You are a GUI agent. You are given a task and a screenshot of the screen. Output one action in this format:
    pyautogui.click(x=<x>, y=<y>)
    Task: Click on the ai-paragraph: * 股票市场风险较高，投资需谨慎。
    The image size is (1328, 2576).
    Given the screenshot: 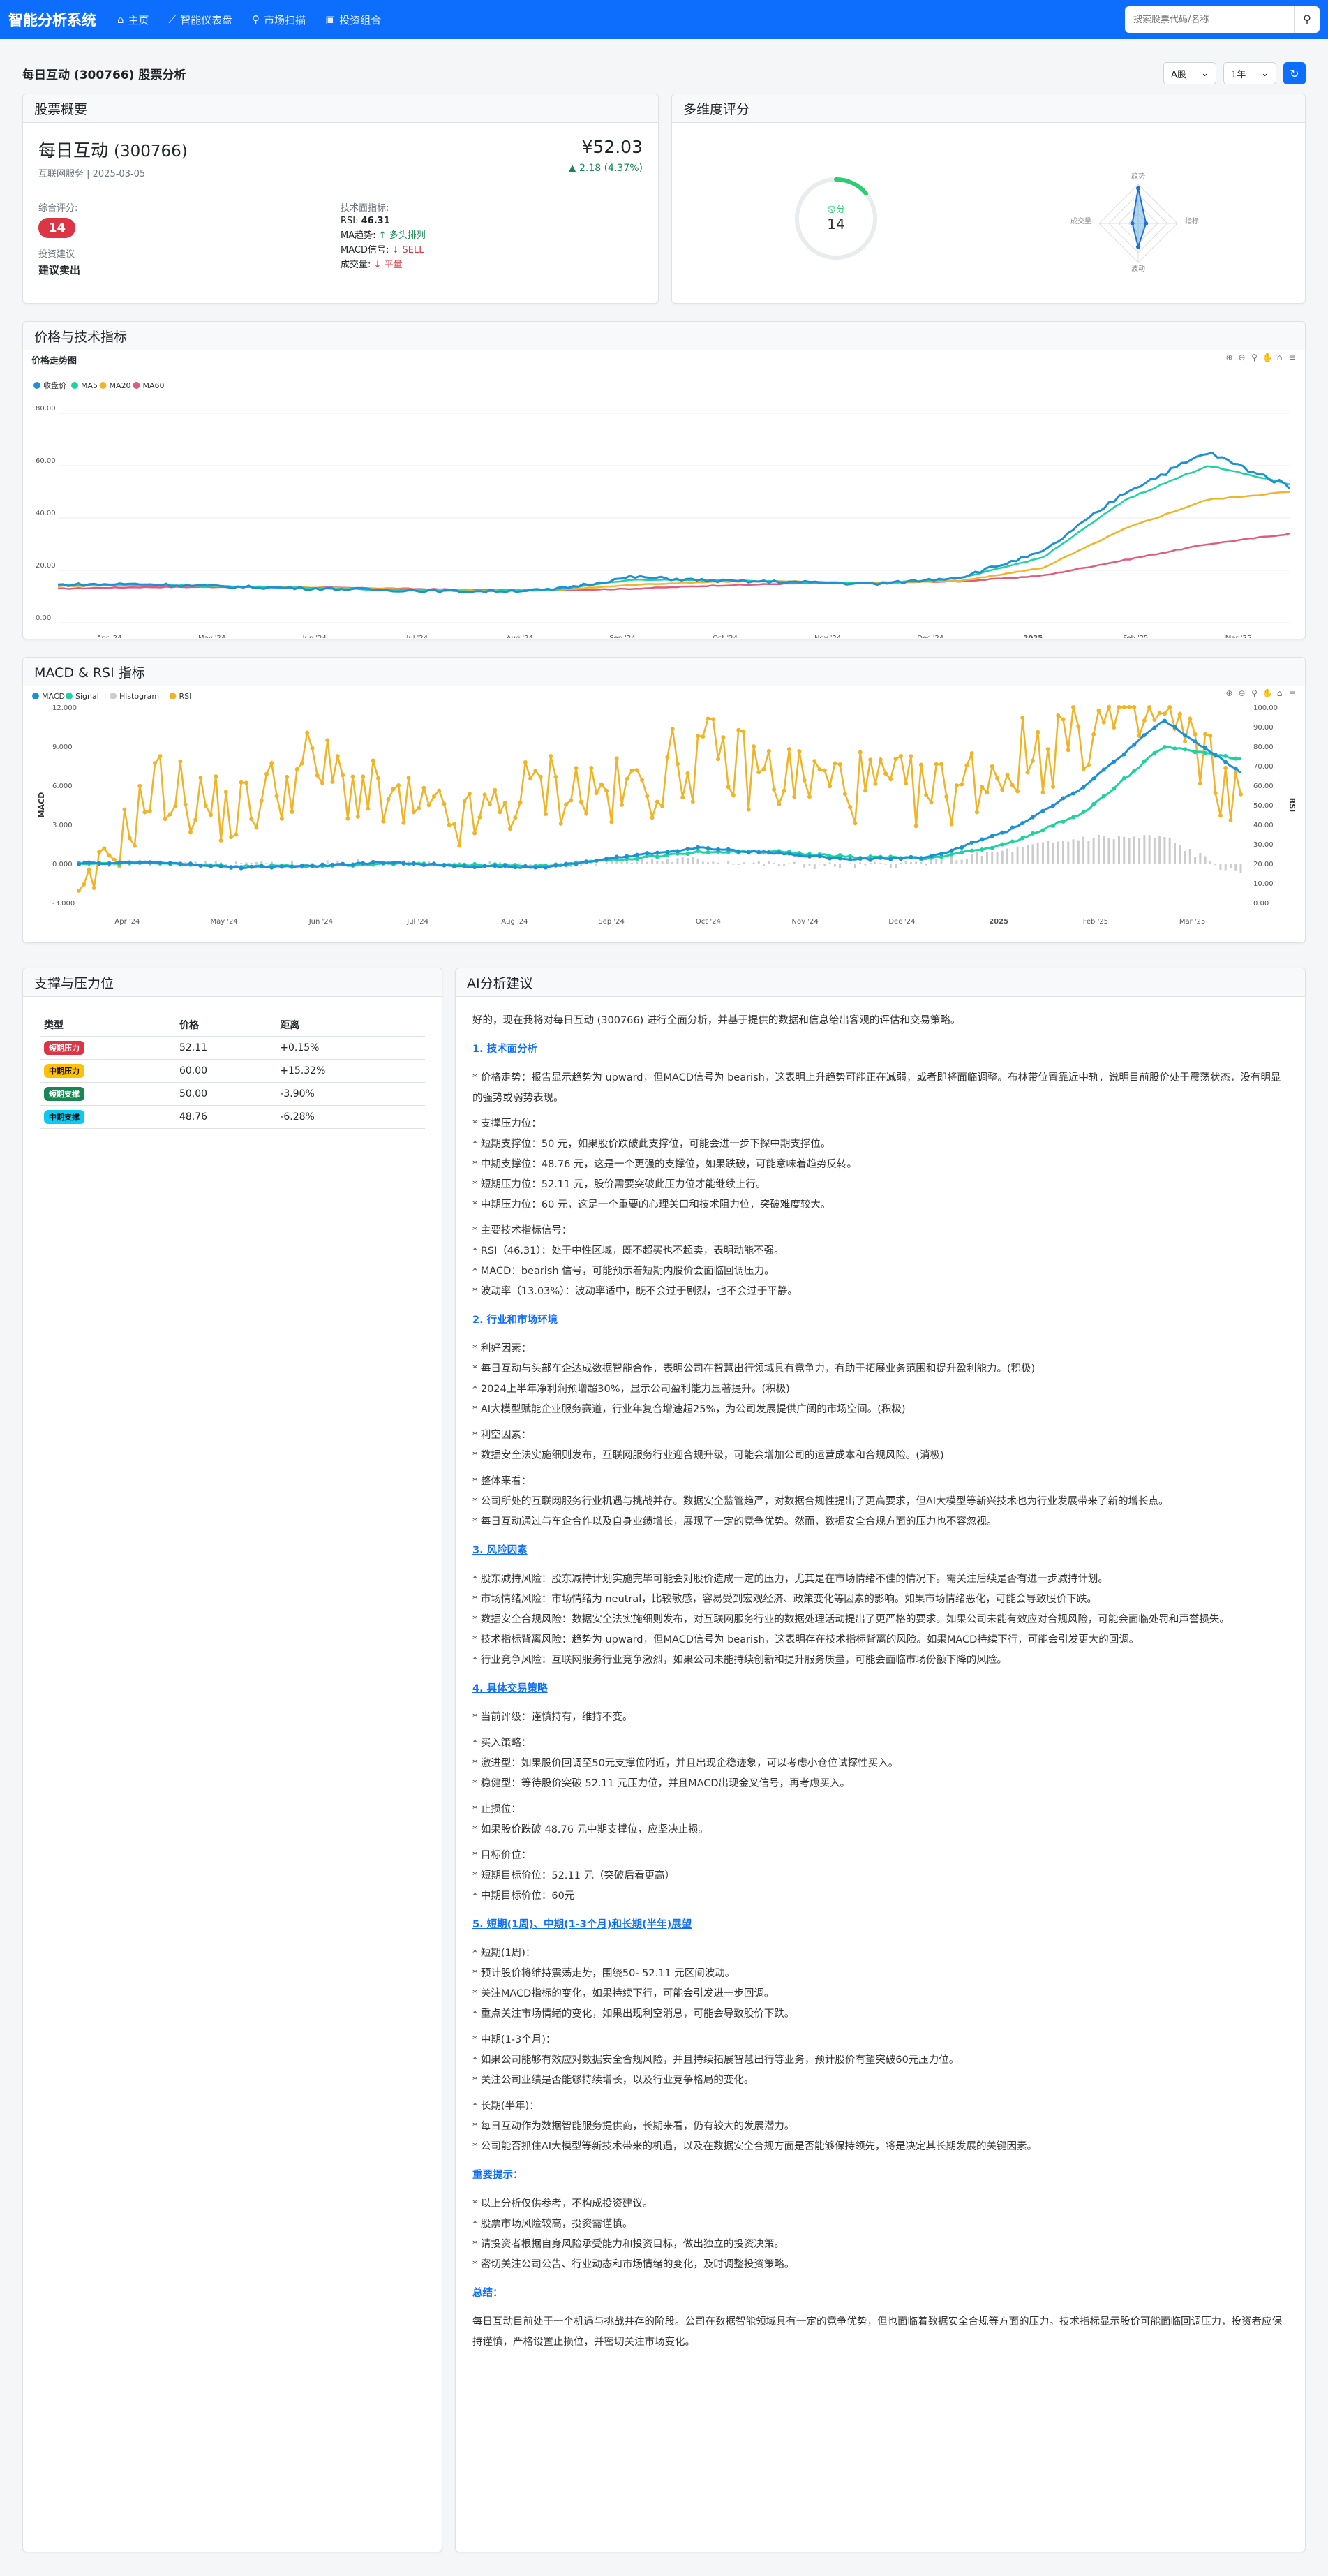 What is the action you would take?
    pyautogui.click(x=552, y=2224)
    